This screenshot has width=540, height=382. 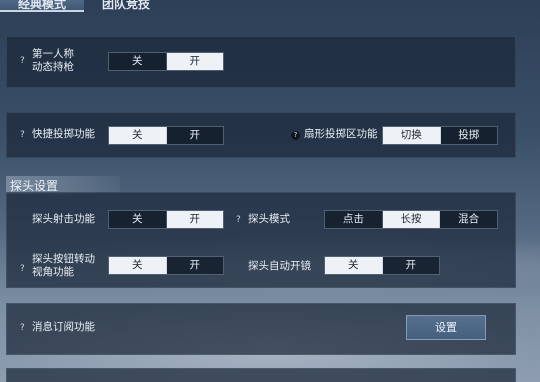 What do you see at coordinates (195, 265) in the screenshot?
I see `peek-rotate-on-option: 开` at bounding box center [195, 265].